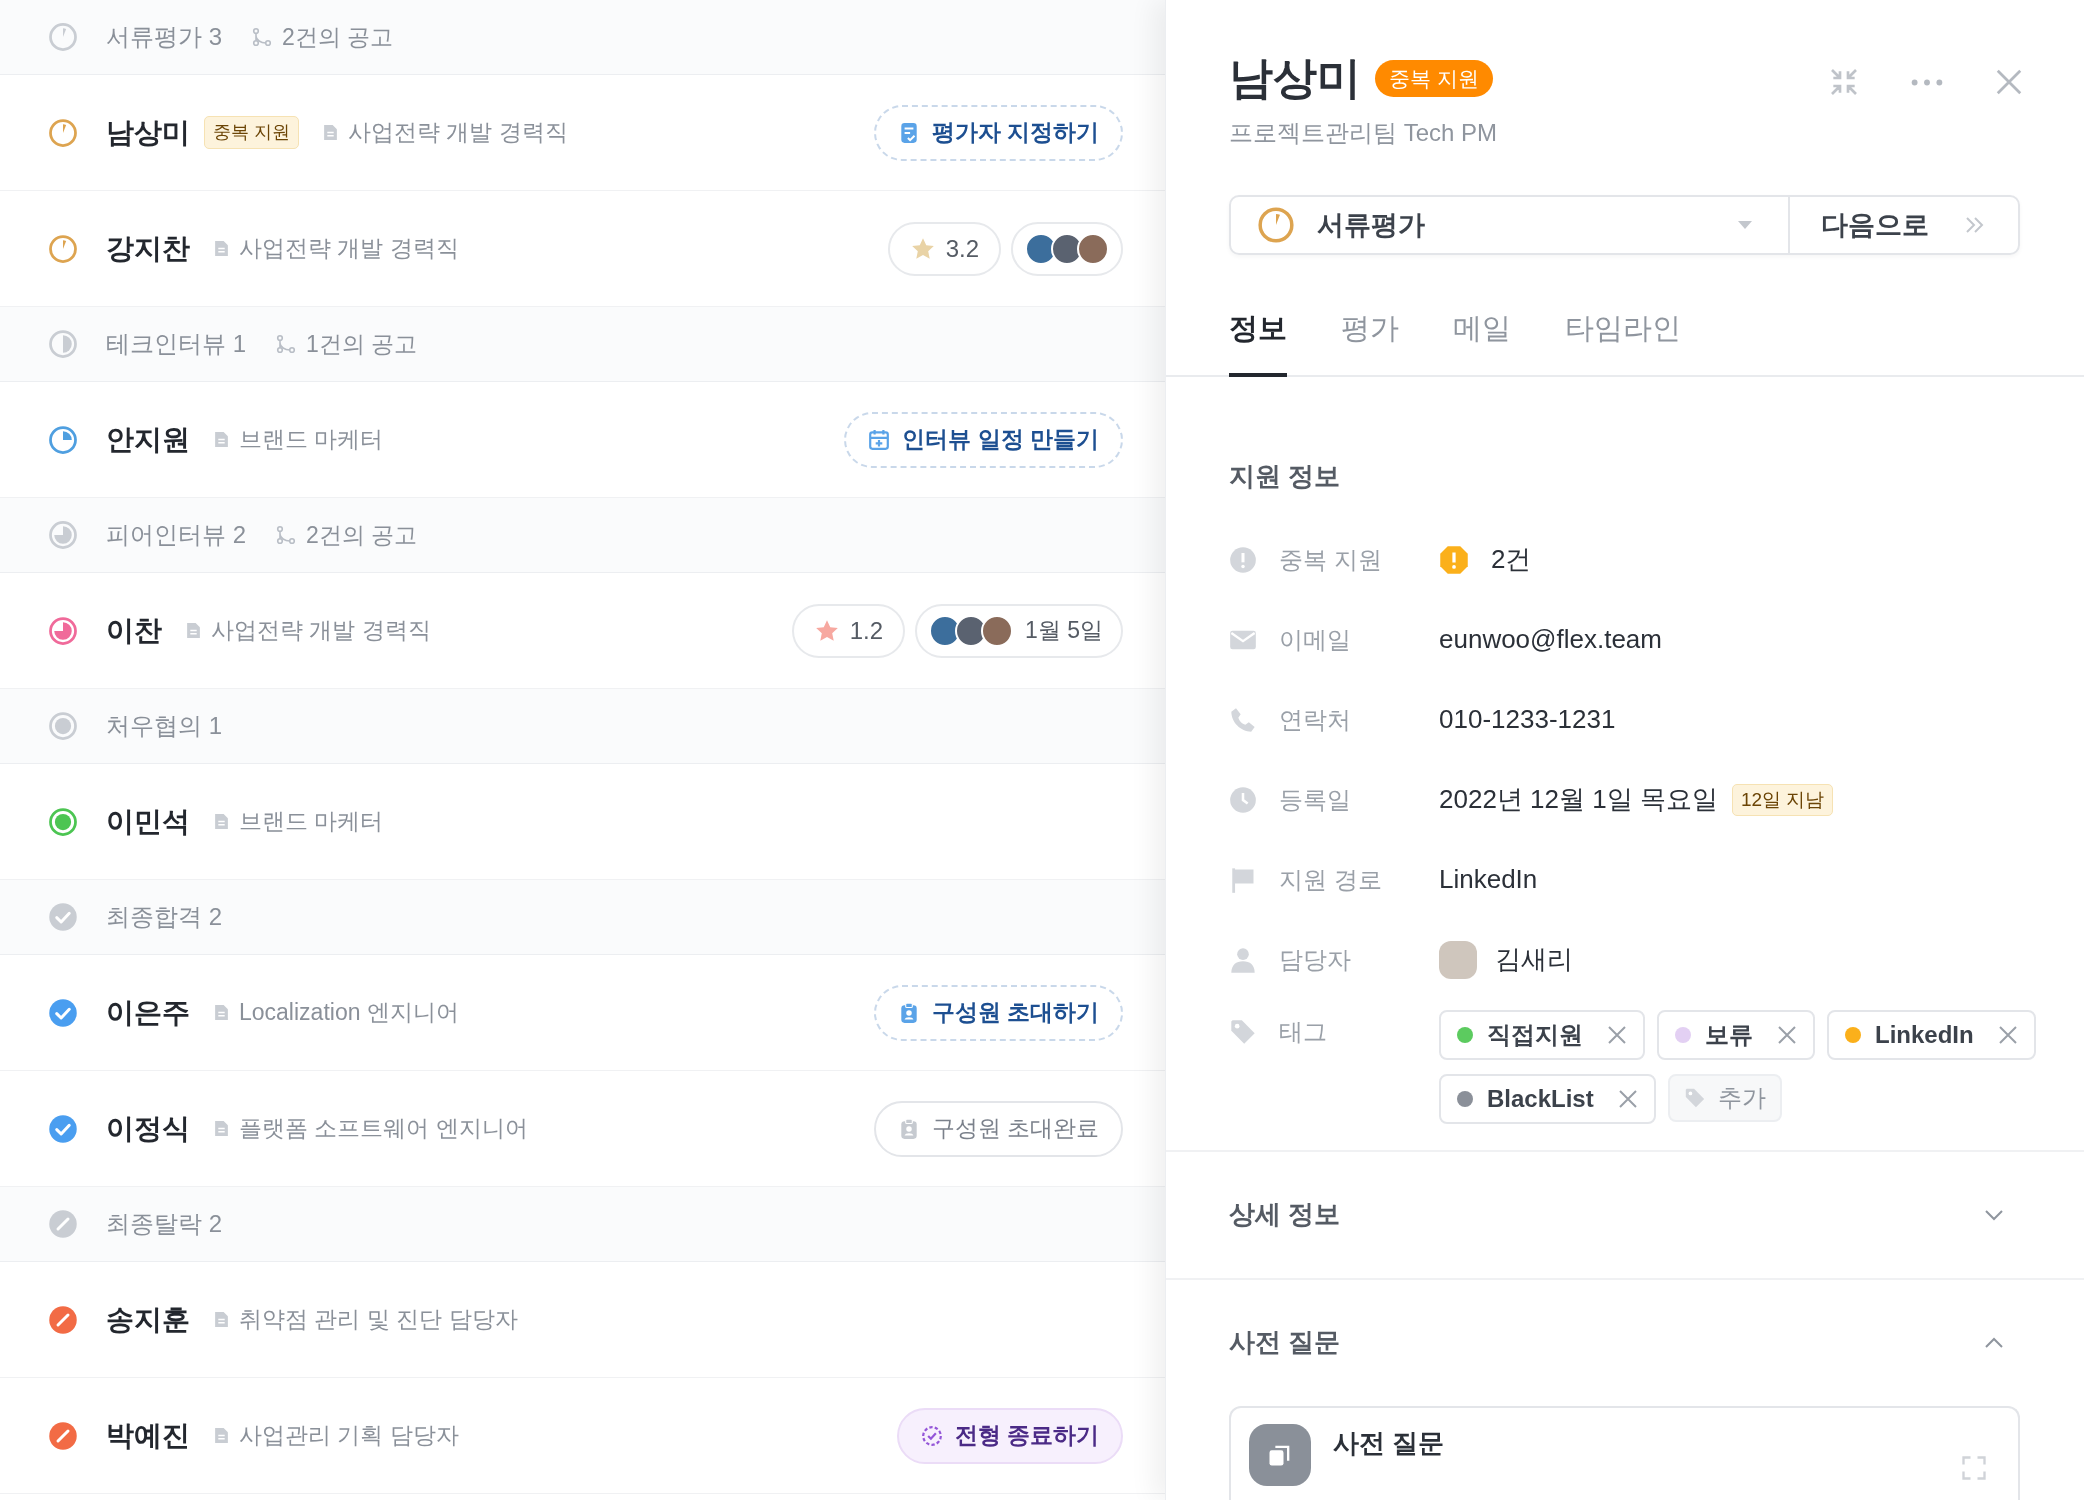  Describe the element at coordinates (1389, 1443) in the screenshot. I see `card-title: 사전 질문` at that location.